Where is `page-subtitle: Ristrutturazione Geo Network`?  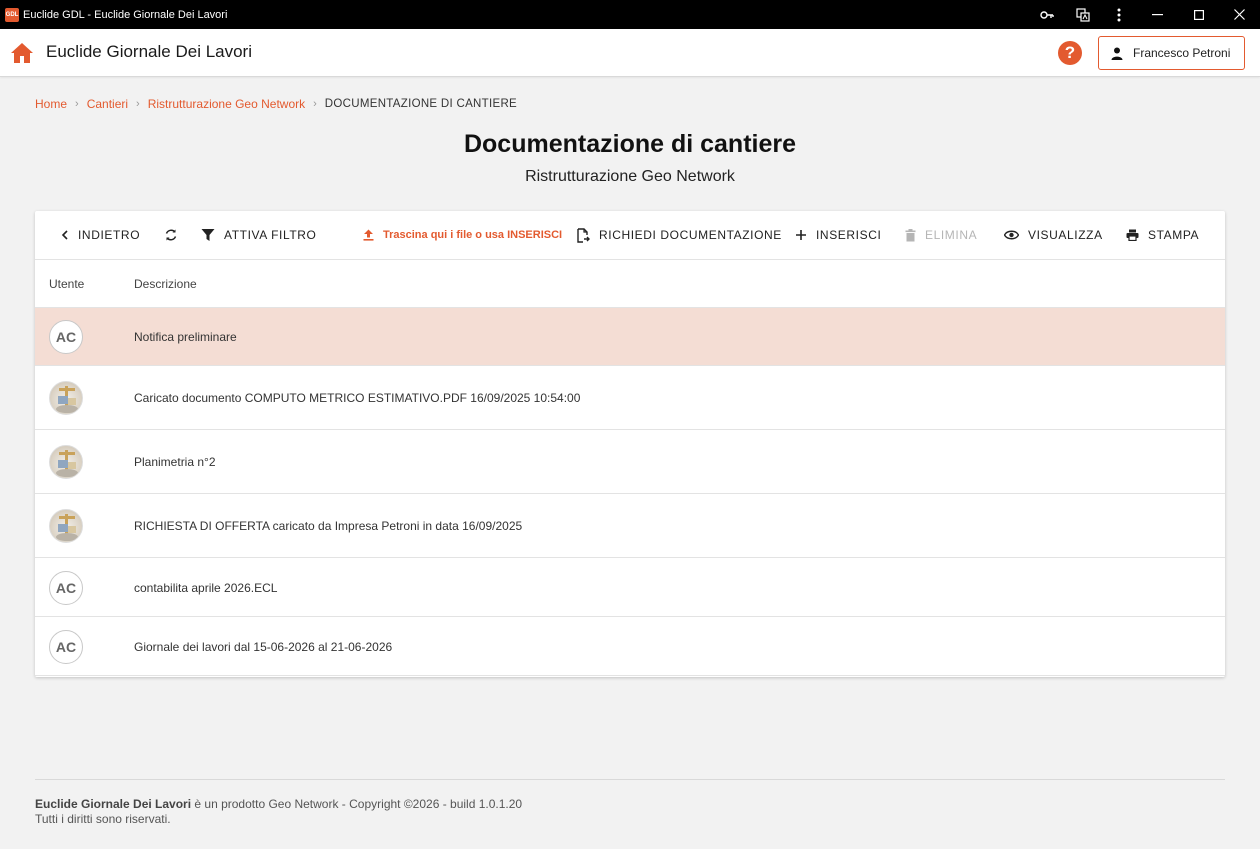
page-subtitle: Ristrutturazione Geo Network is located at coordinates (630, 176).